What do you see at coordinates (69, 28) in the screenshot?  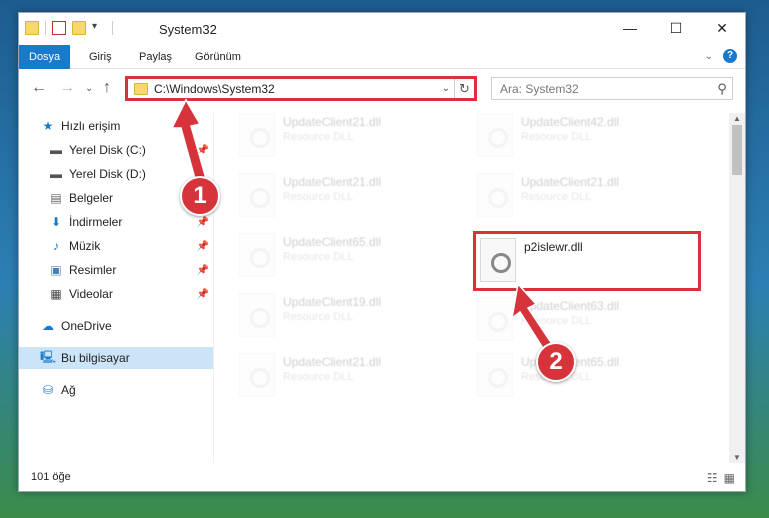 I see `quick-access-toolbar: ▾` at bounding box center [69, 28].